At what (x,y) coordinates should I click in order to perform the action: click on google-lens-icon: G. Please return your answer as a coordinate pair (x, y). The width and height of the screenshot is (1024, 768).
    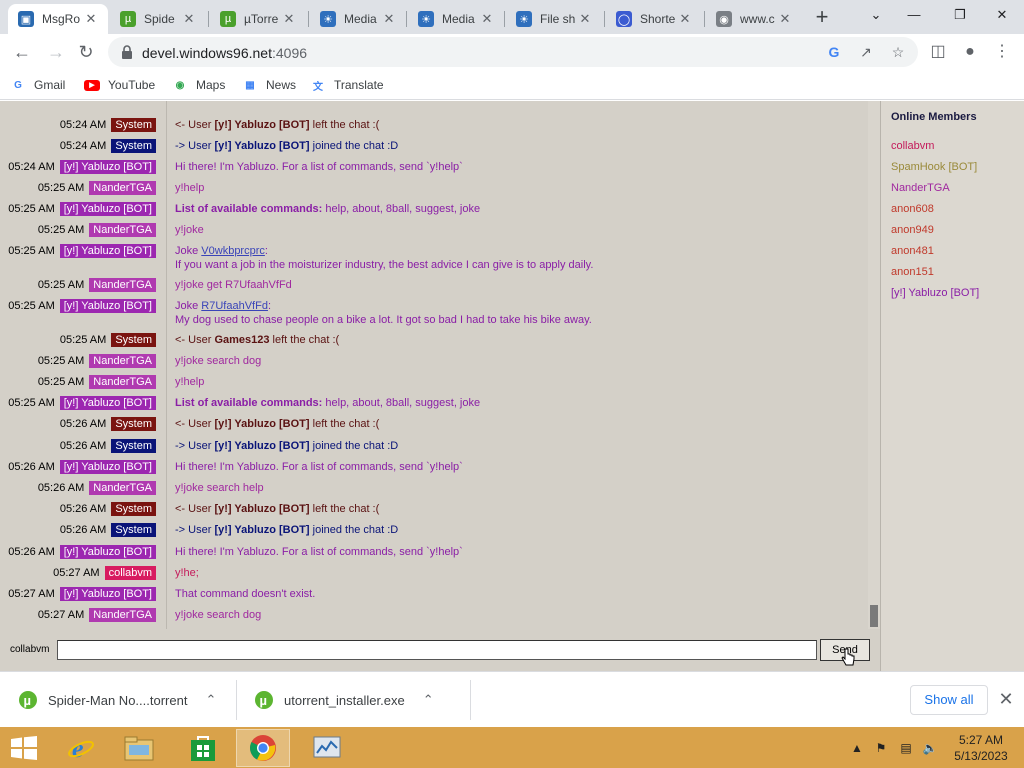
    Looking at the image, I should click on (834, 52).